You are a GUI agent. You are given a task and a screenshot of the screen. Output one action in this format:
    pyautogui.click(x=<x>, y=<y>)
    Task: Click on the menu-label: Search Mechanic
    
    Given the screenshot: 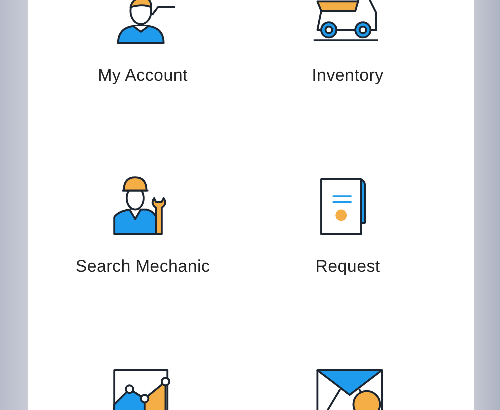 What is the action you would take?
    pyautogui.click(x=143, y=267)
    